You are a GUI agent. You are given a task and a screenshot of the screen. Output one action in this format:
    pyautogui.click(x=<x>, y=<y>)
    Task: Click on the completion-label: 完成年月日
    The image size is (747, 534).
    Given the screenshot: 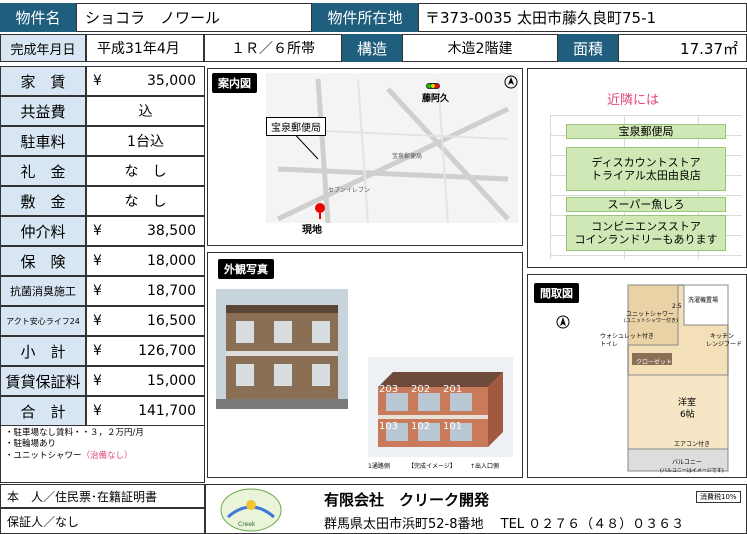 What is the action you would take?
    pyautogui.click(x=43, y=48)
    